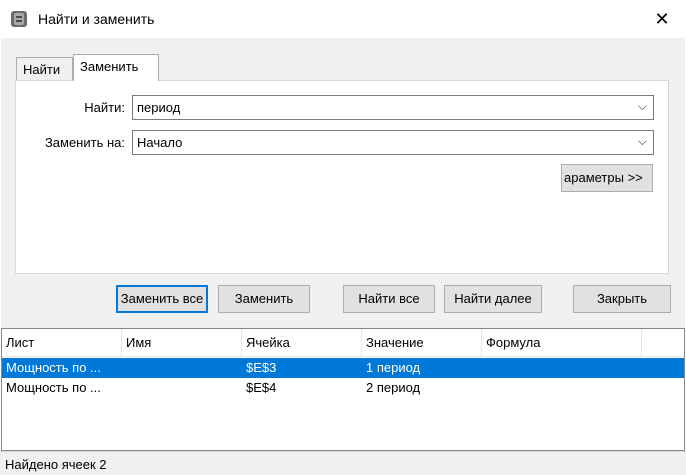 This screenshot has width=686, height=475. Describe the element at coordinates (182, 343) in the screenshot. I see `column-header-name: Имя` at that location.